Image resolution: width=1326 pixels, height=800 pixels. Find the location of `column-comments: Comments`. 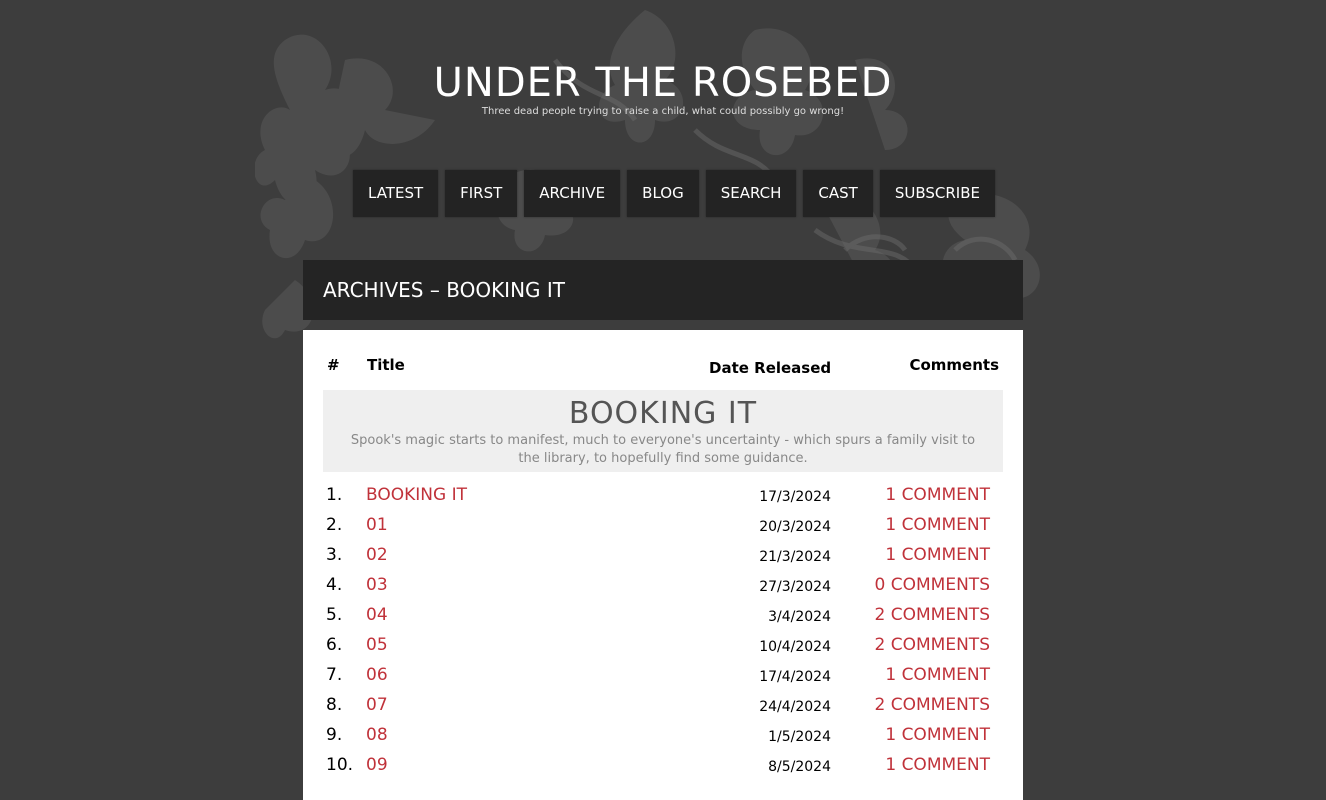

column-comments: Comments is located at coordinates (954, 365).